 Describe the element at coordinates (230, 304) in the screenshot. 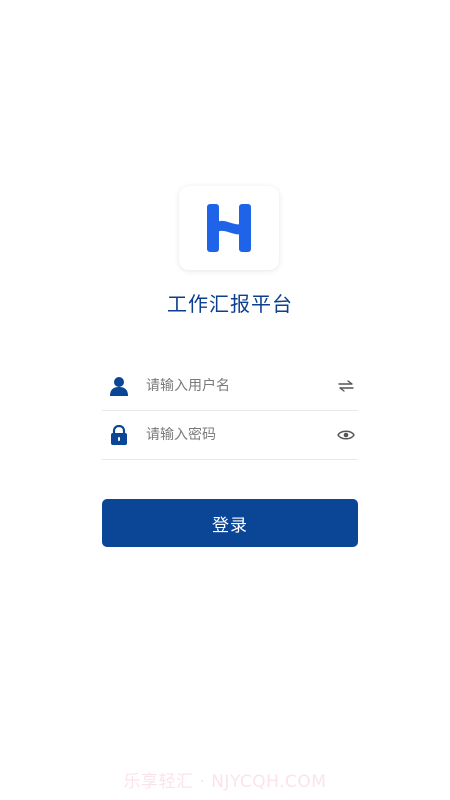

I see `app-title: 工作汇报平台` at that location.